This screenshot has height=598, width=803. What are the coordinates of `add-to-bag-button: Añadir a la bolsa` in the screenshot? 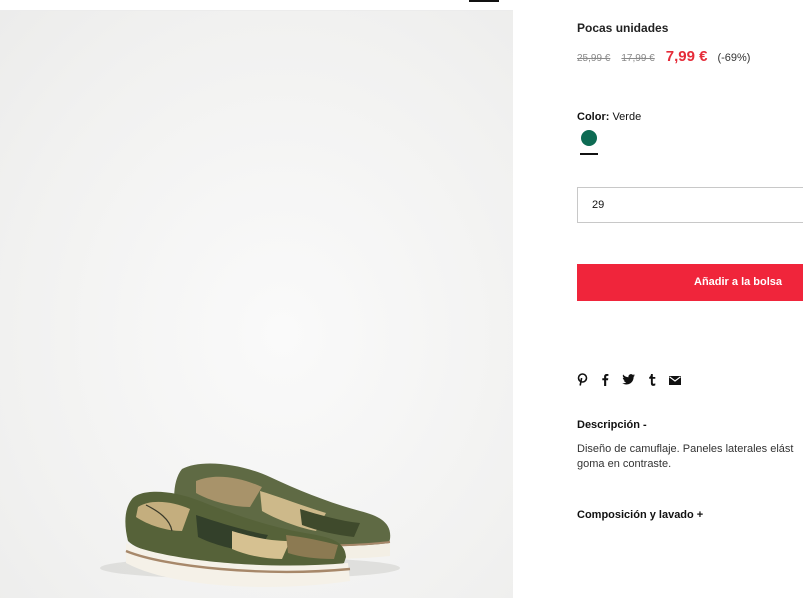 It's located at (690, 282).